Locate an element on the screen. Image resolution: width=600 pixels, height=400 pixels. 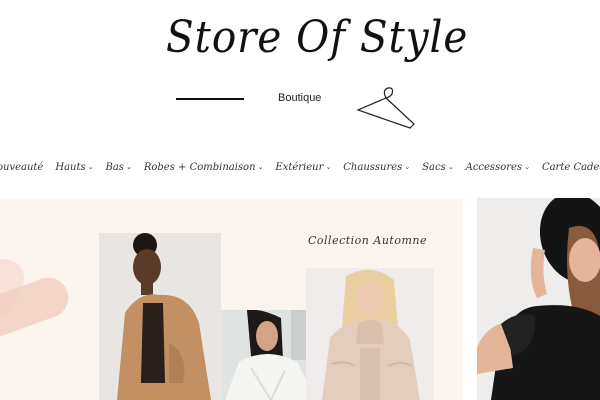
nav-item-chaussures: Chaussures ⌄ is located at coordinates (376, 167).